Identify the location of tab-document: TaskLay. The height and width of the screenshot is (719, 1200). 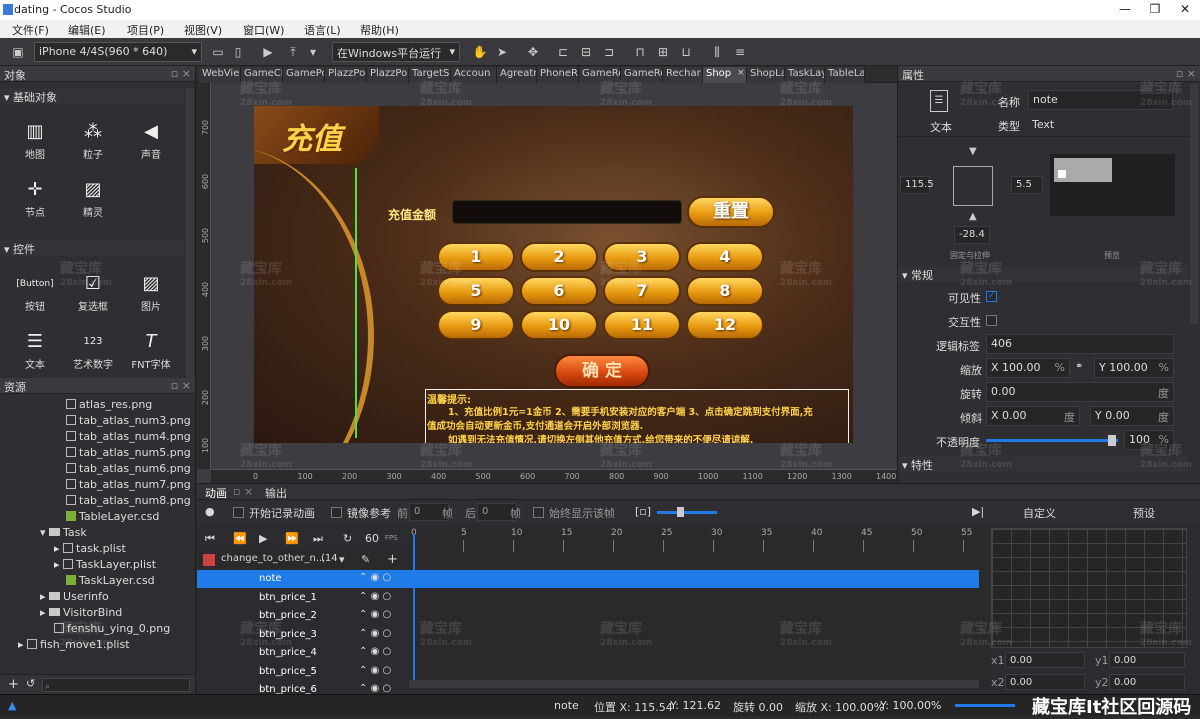
(805, 75).